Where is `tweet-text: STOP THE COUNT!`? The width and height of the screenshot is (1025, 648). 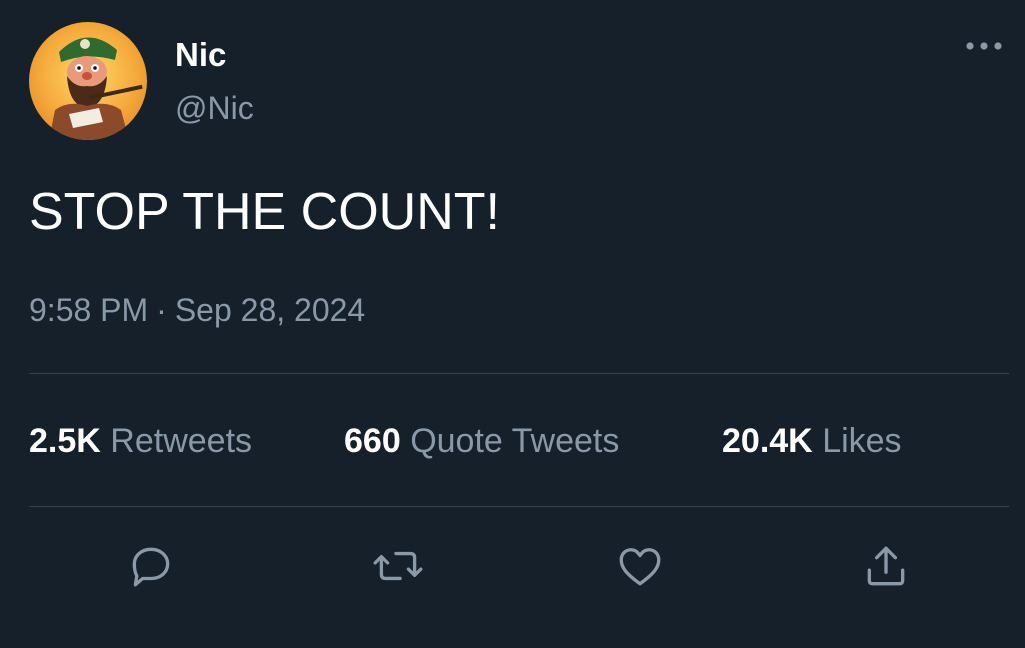
tweet-text: STOP THE COUNT! is located at coordinates (264, 212).